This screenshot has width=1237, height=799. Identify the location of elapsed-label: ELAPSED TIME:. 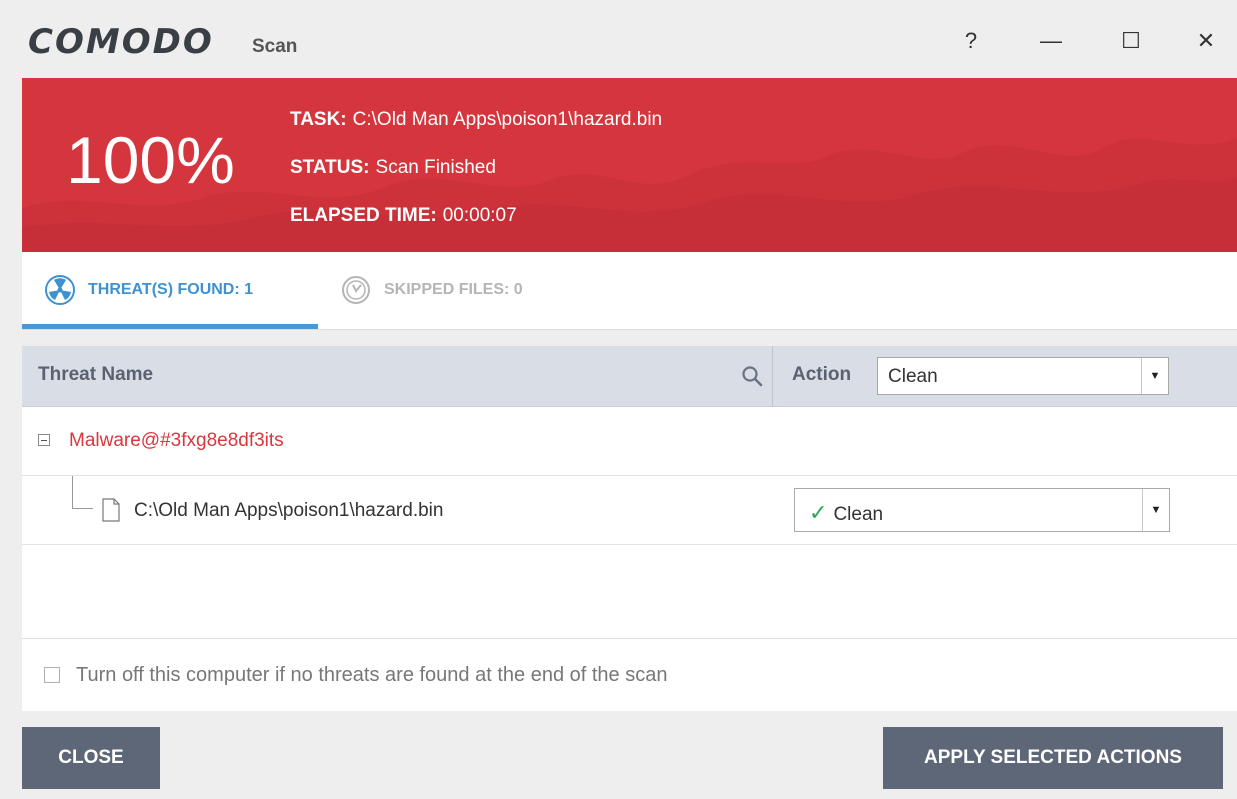
(363, 215).